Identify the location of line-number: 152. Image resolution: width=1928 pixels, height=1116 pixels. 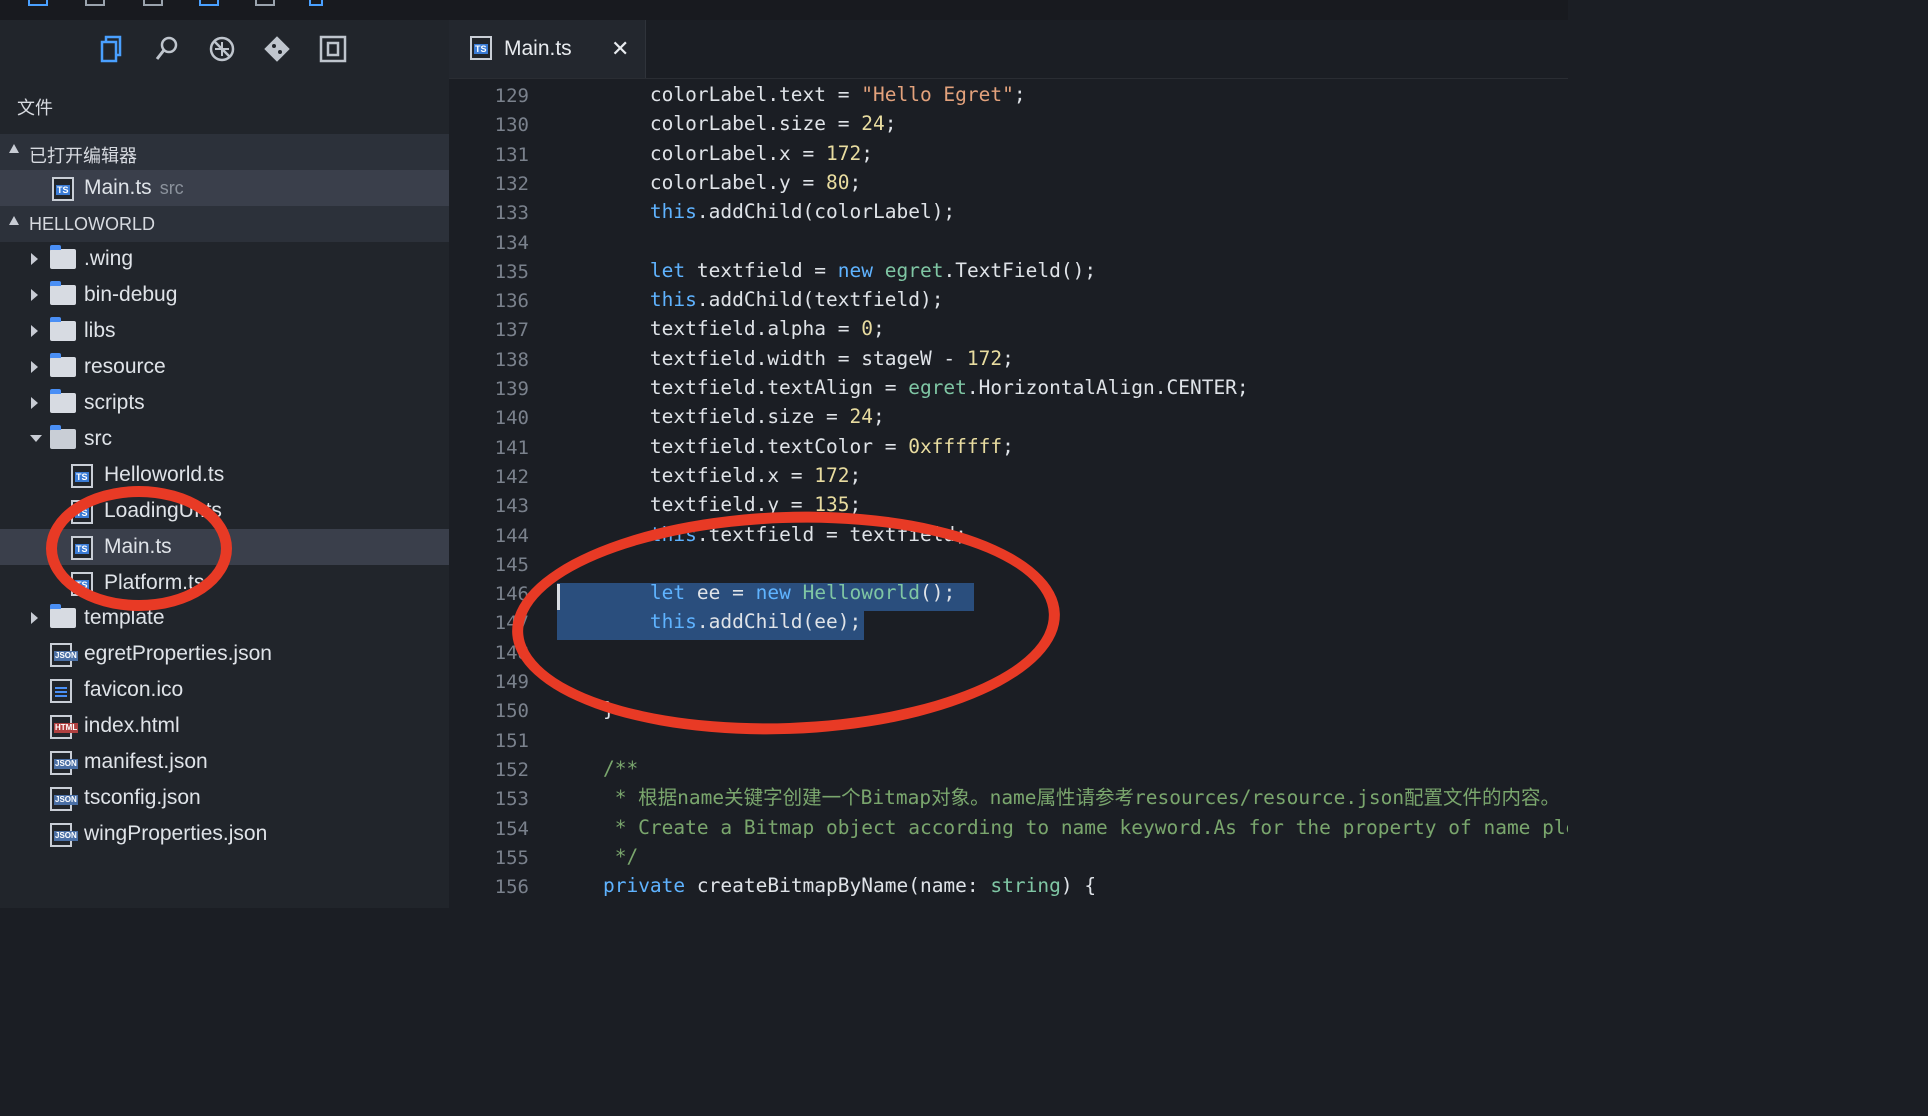
(511, 769).